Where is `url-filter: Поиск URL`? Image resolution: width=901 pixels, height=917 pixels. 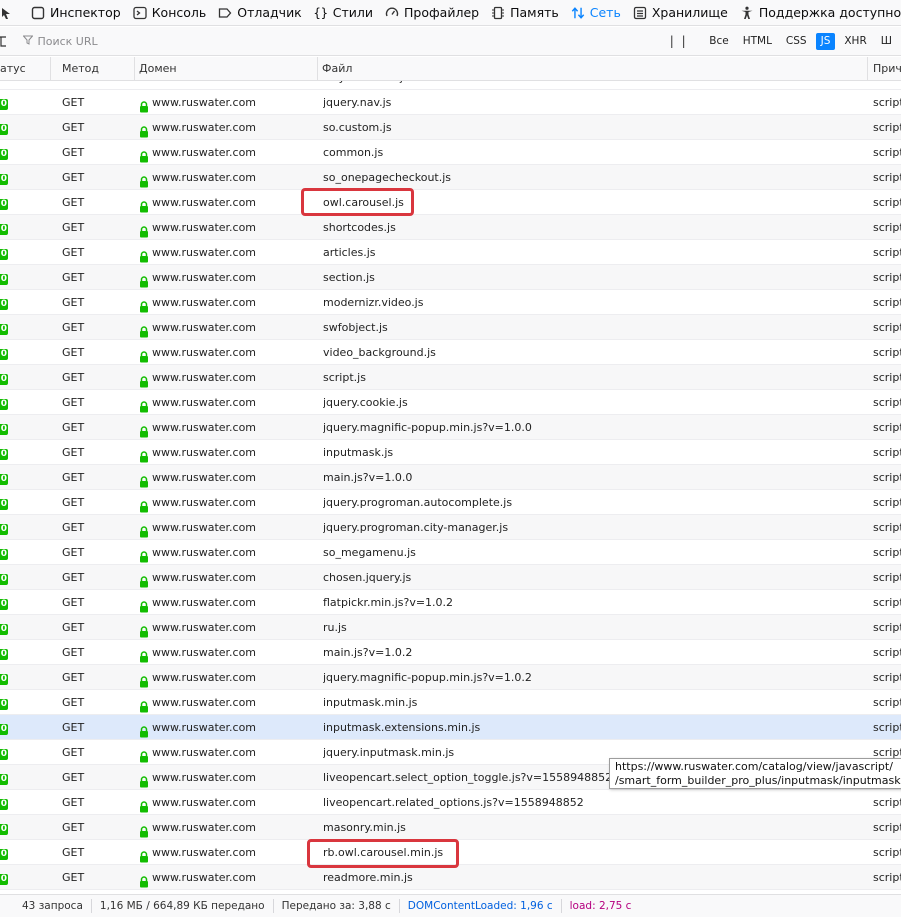 url-filter: Поиск URL is located at coordinates (334, 41).